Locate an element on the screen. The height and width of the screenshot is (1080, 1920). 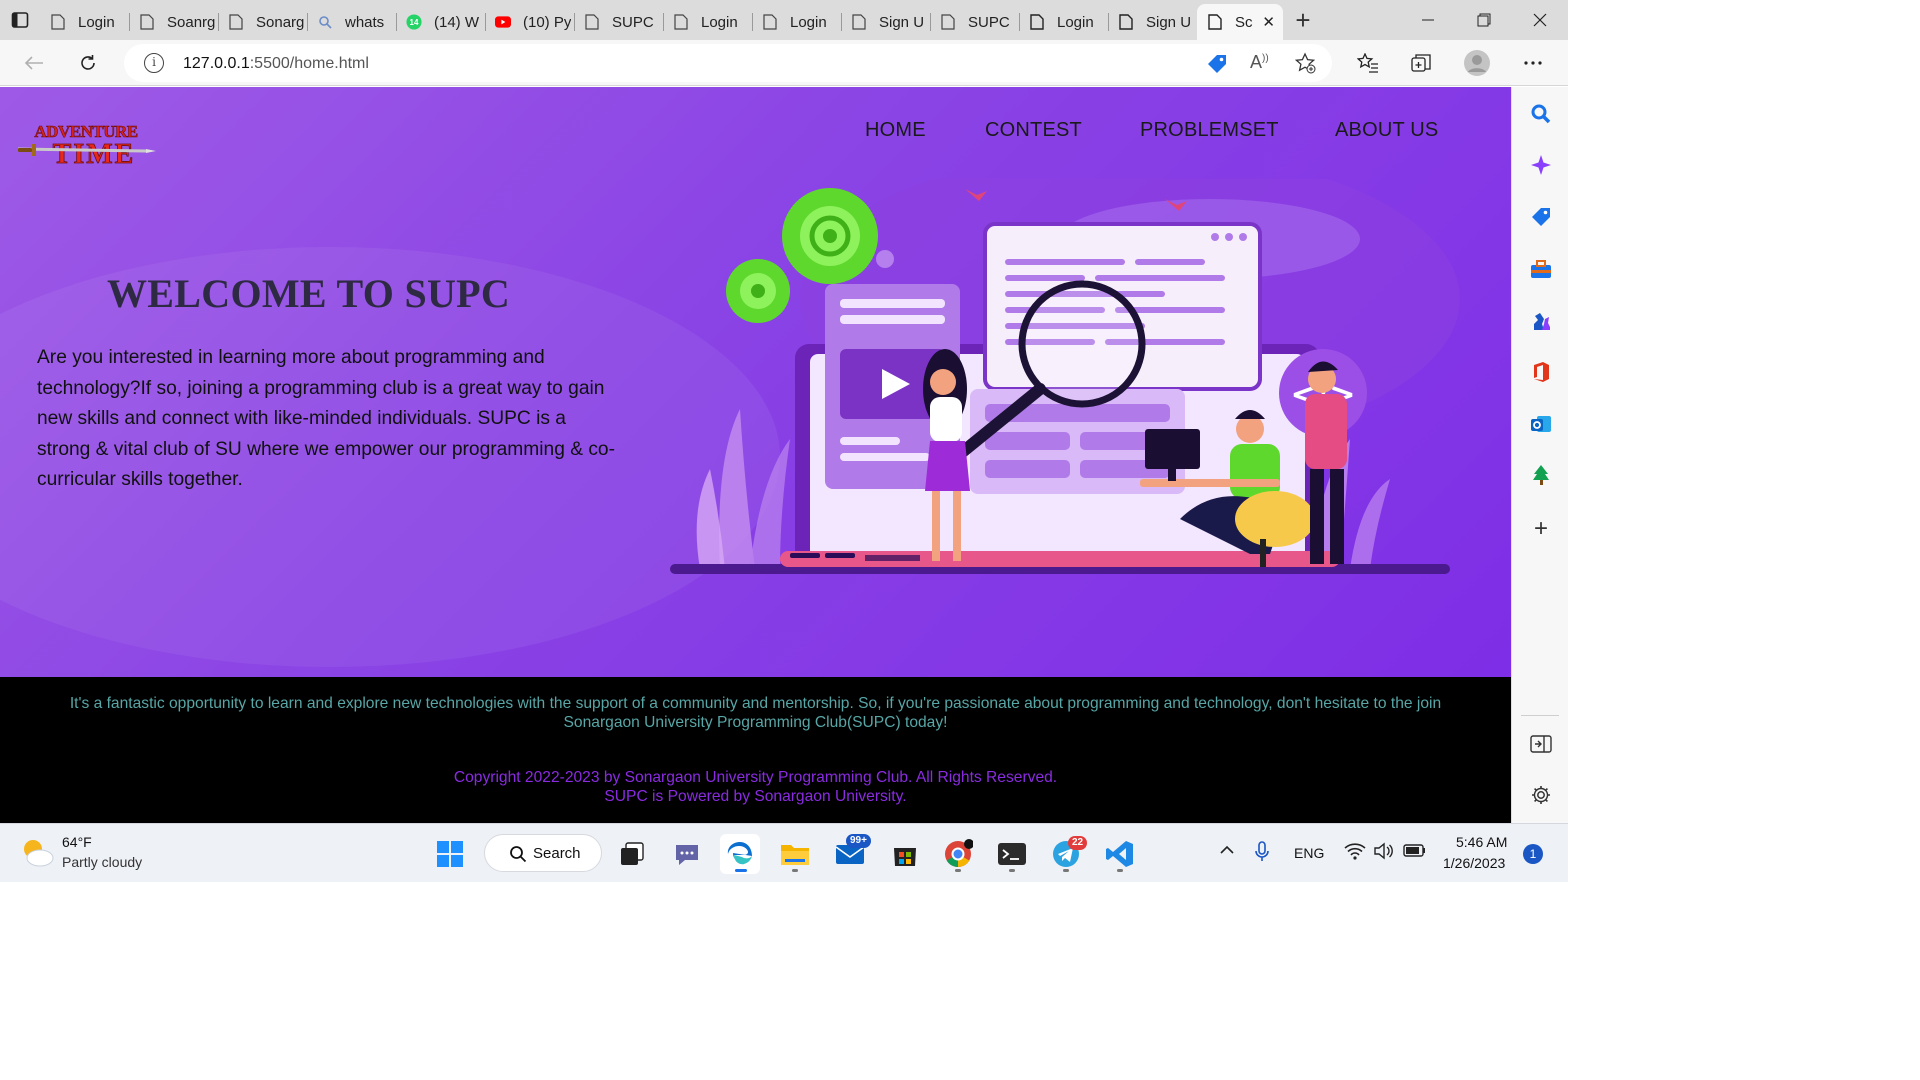
tab-supc-1: SUPC is located at coordinates (618, 22).